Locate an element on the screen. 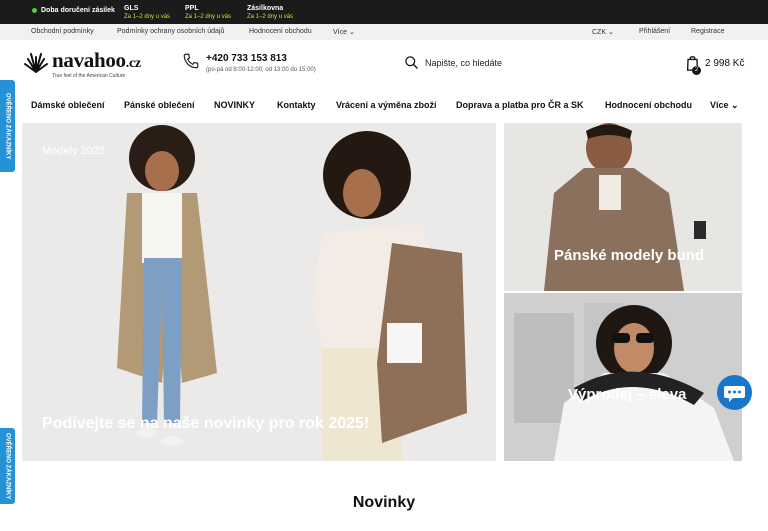 The height and width of the screenshot is (531, 768). nav-item-returns: Vrácení a výměna zboží is located at coordinates (386, 105).